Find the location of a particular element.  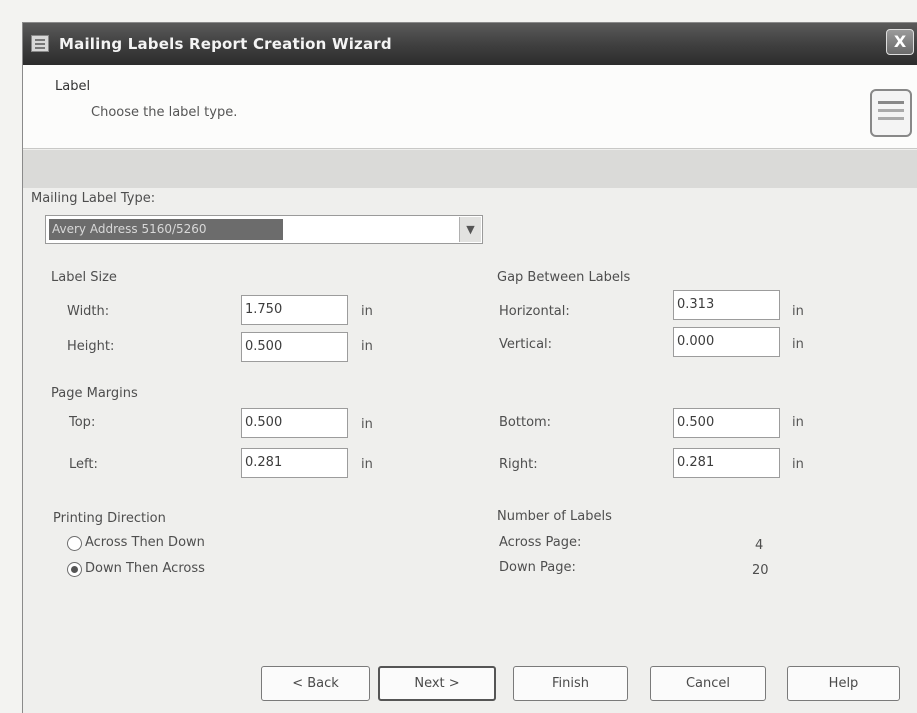

horizontal-gap-unit: in is located at coordinates (798, 311).